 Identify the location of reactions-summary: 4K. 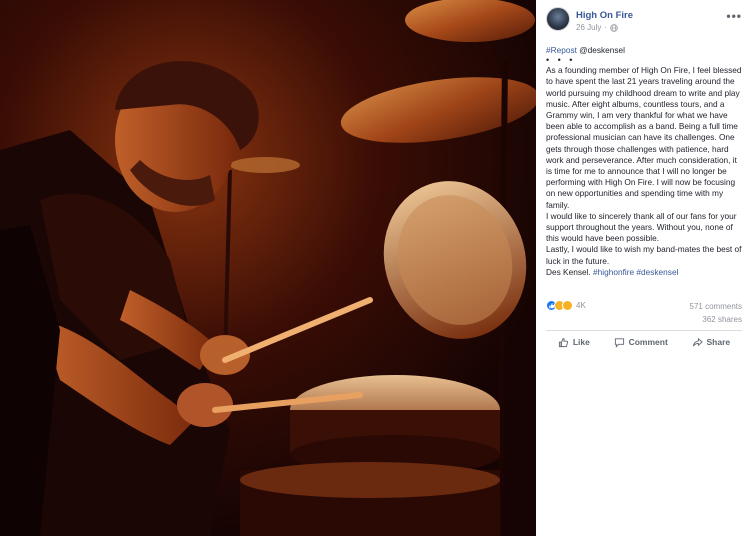
(566, 305).